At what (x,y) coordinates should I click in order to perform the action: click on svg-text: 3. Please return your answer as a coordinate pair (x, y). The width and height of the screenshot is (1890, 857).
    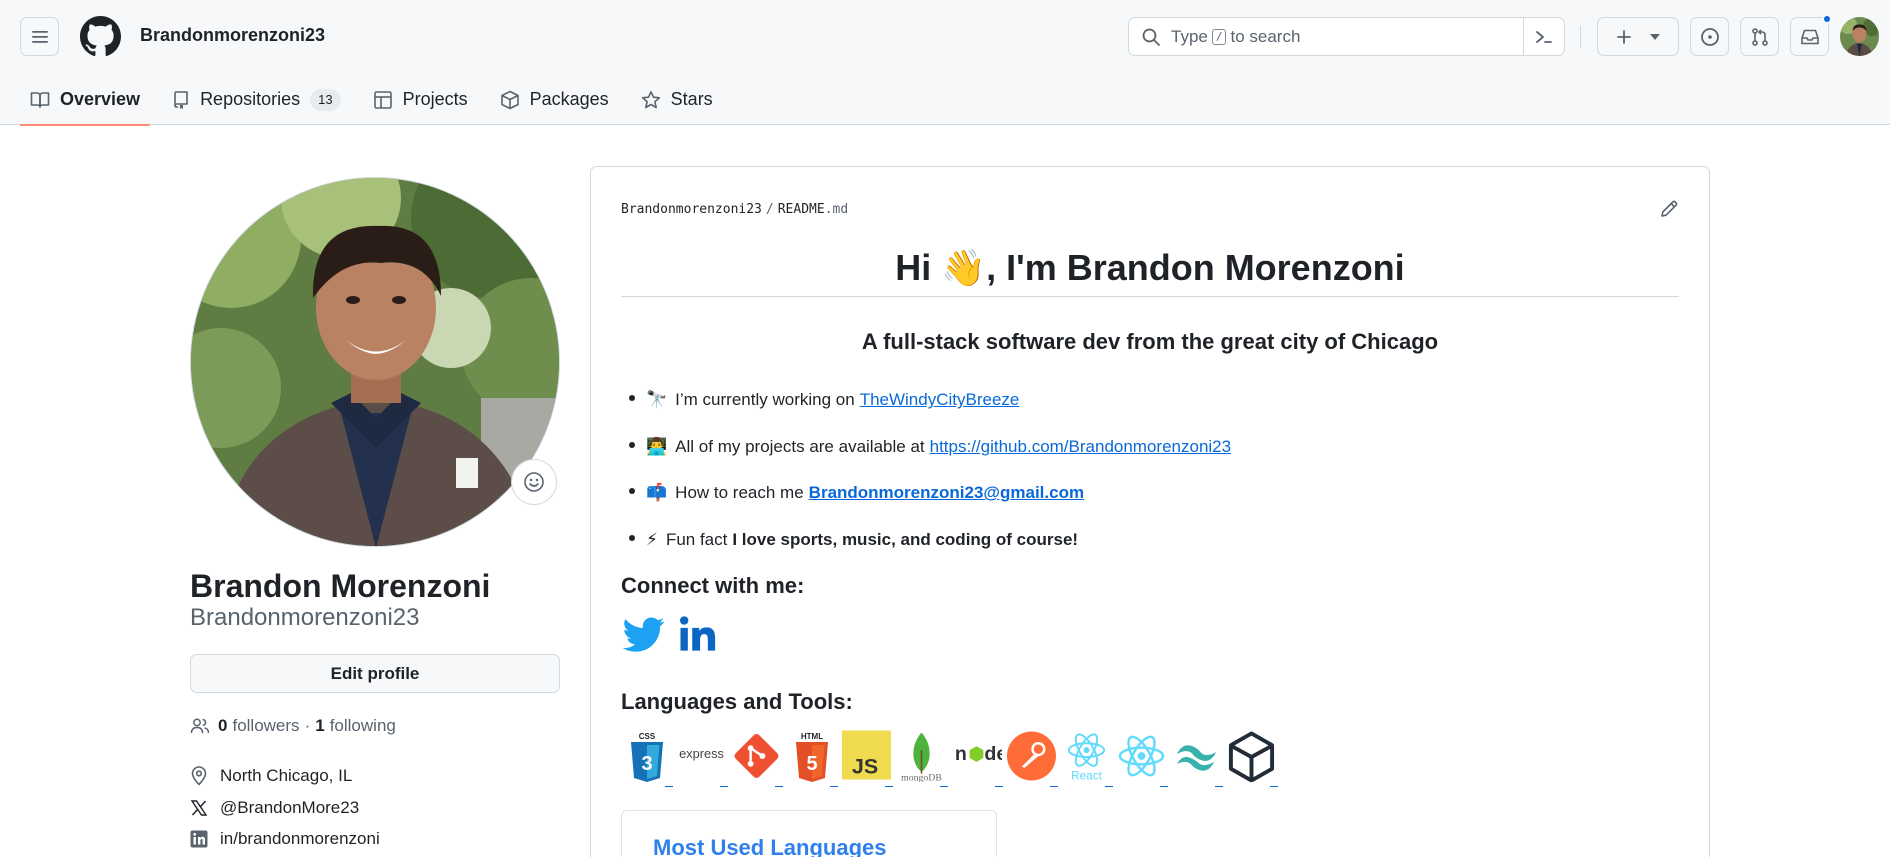
    Looking at the image, I should click on (646, 764).